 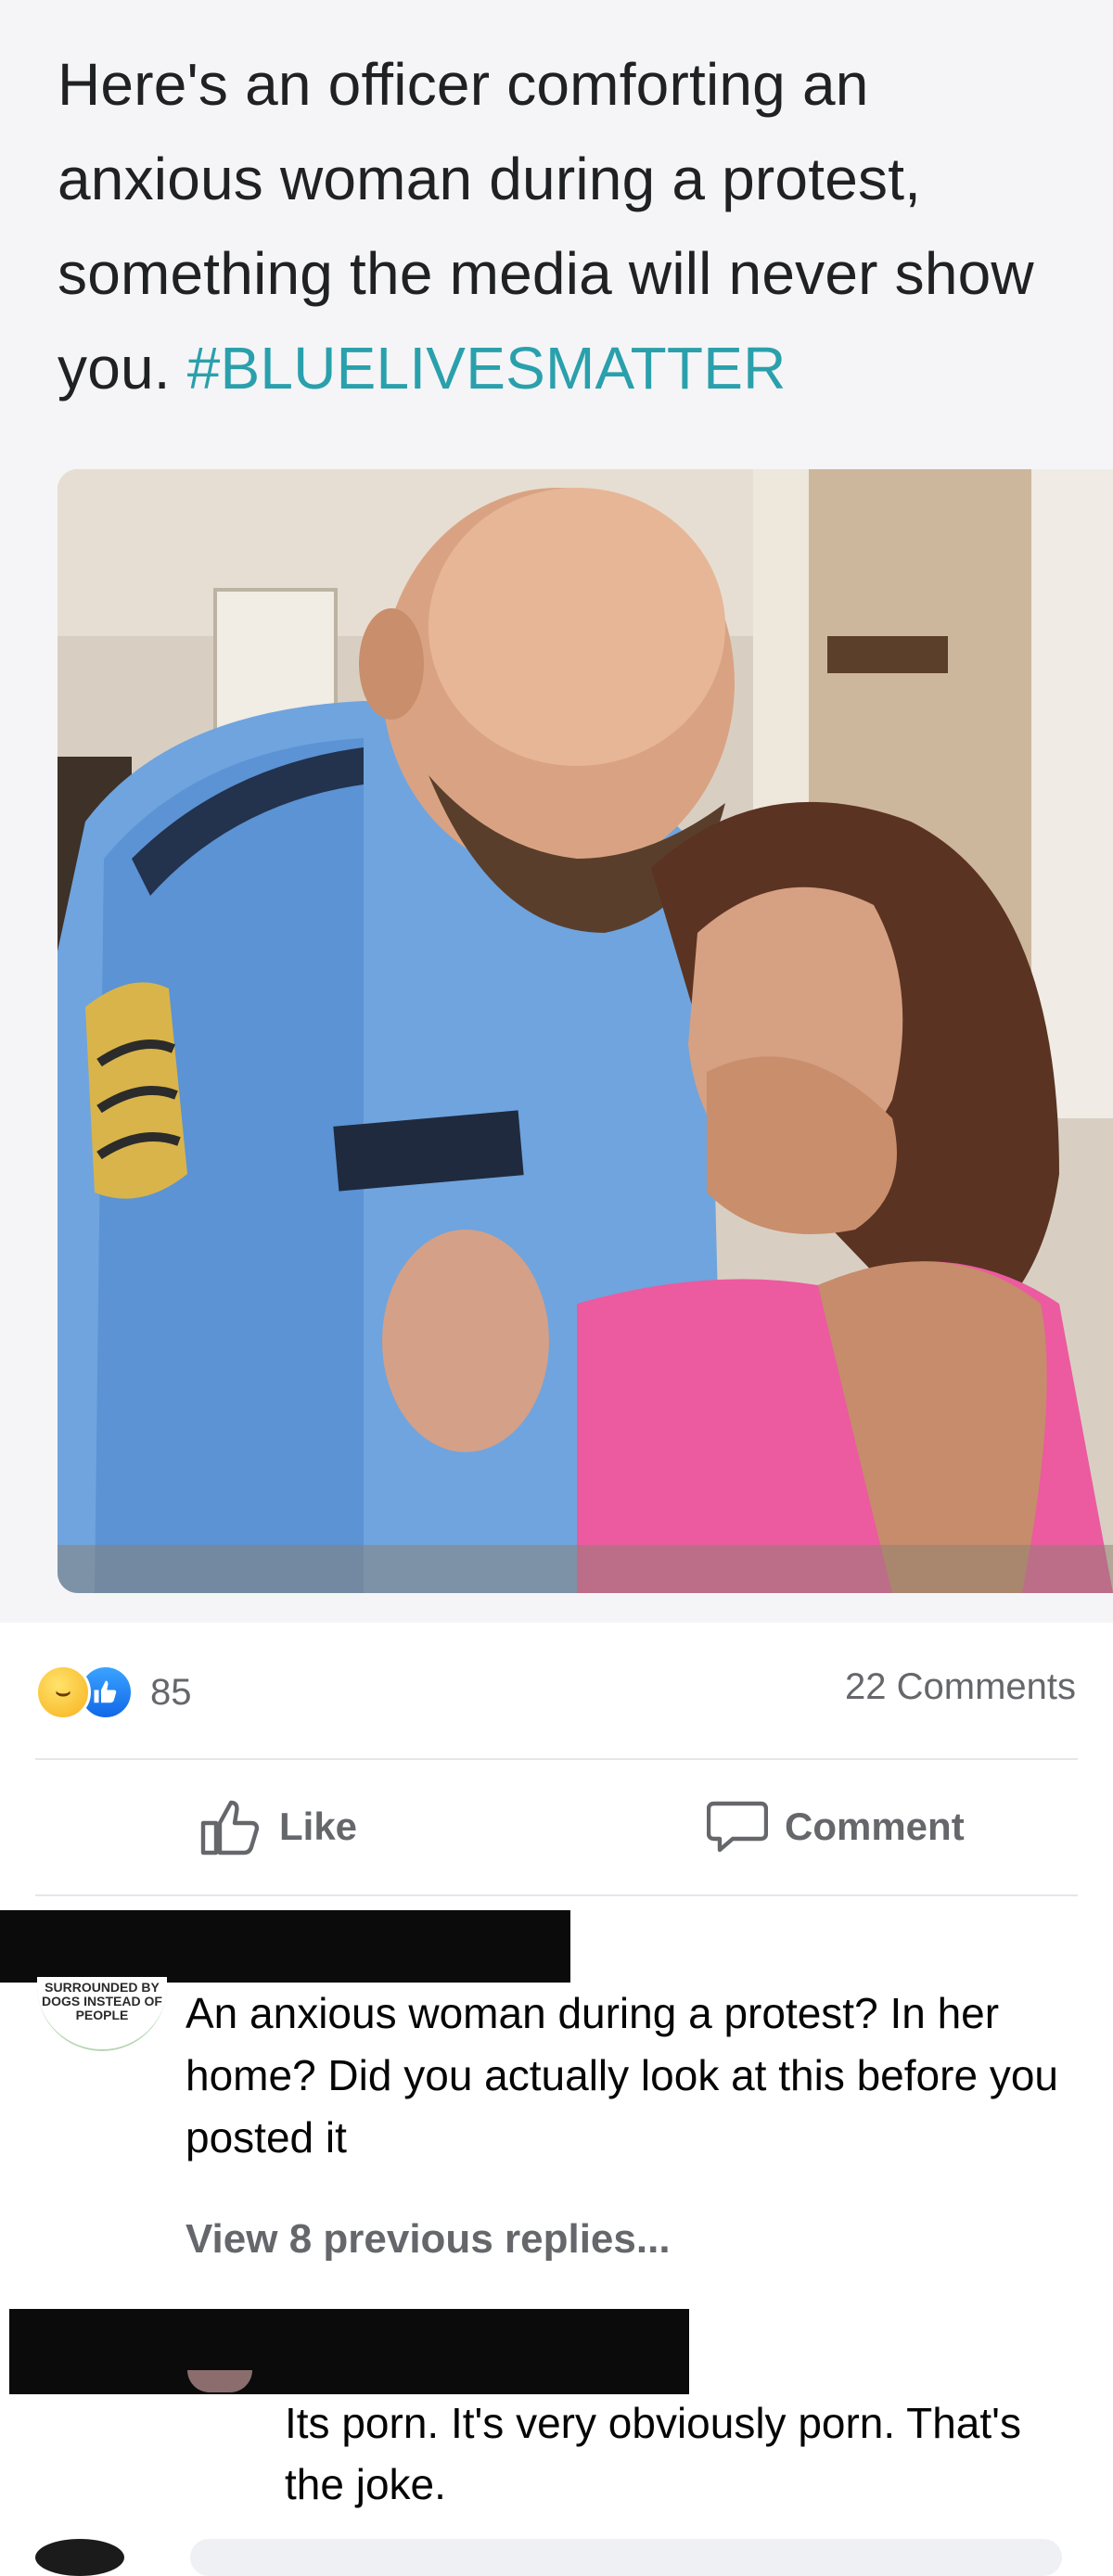 I want to click on commenter-avatar: SURROUNDED BY DOGS INSTEAD OF PEOPLE, so click(x=102, y=2014).